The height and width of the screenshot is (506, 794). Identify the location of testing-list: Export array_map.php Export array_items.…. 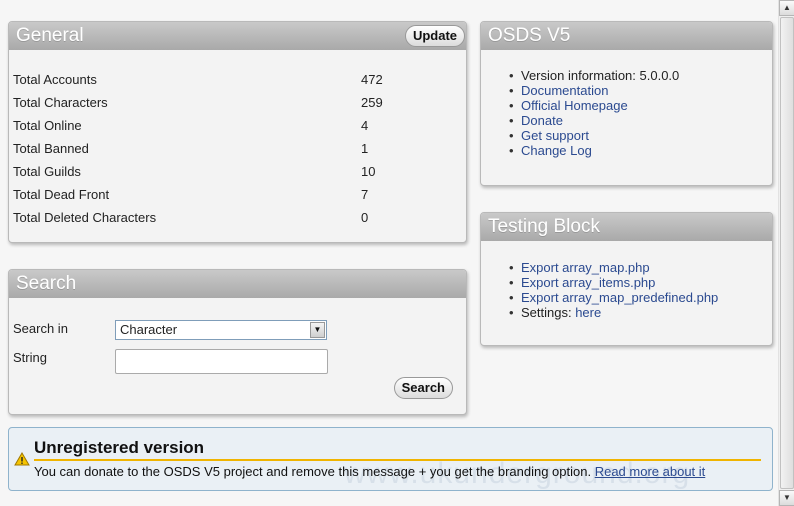
(613, 290).